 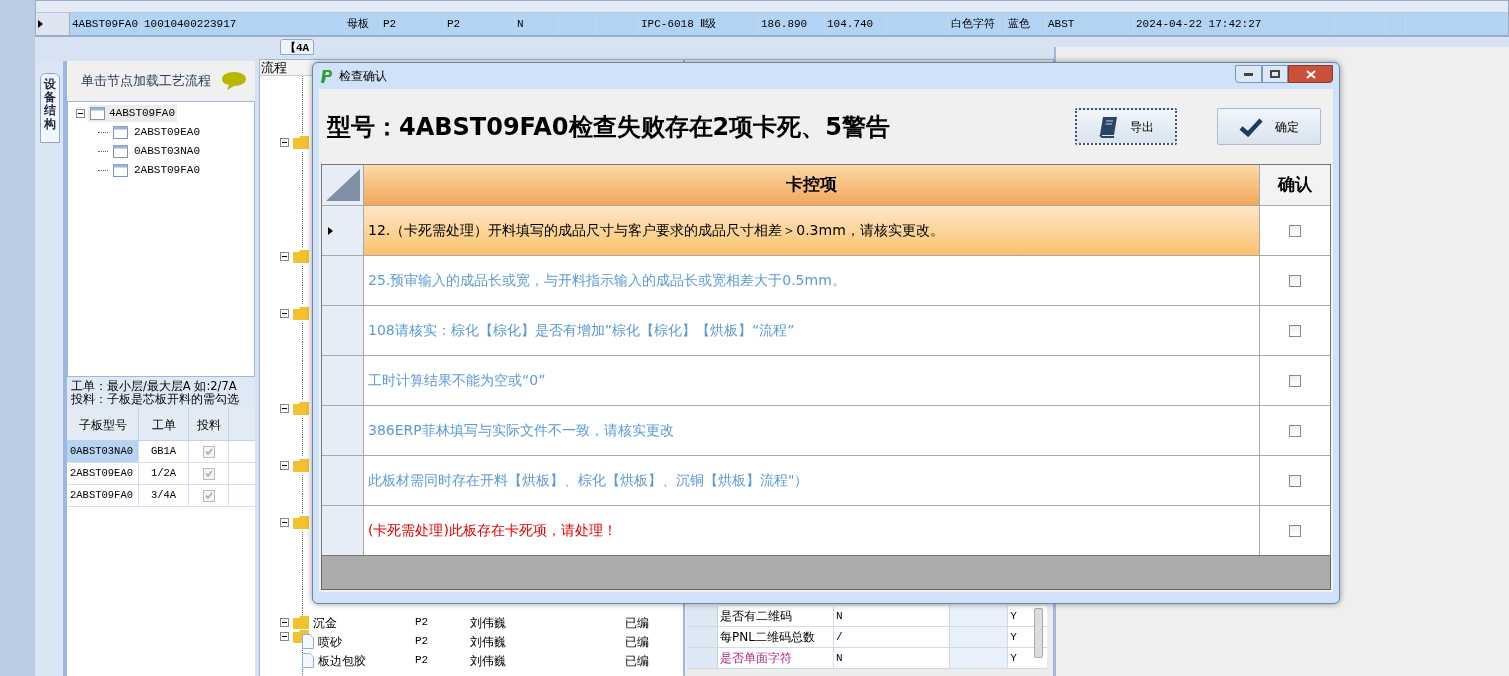 What do you see at coordinates (156, 151) in the screenshot?
I see `tree-item: 0ABST03NA0` at bounding box center [156, 151].